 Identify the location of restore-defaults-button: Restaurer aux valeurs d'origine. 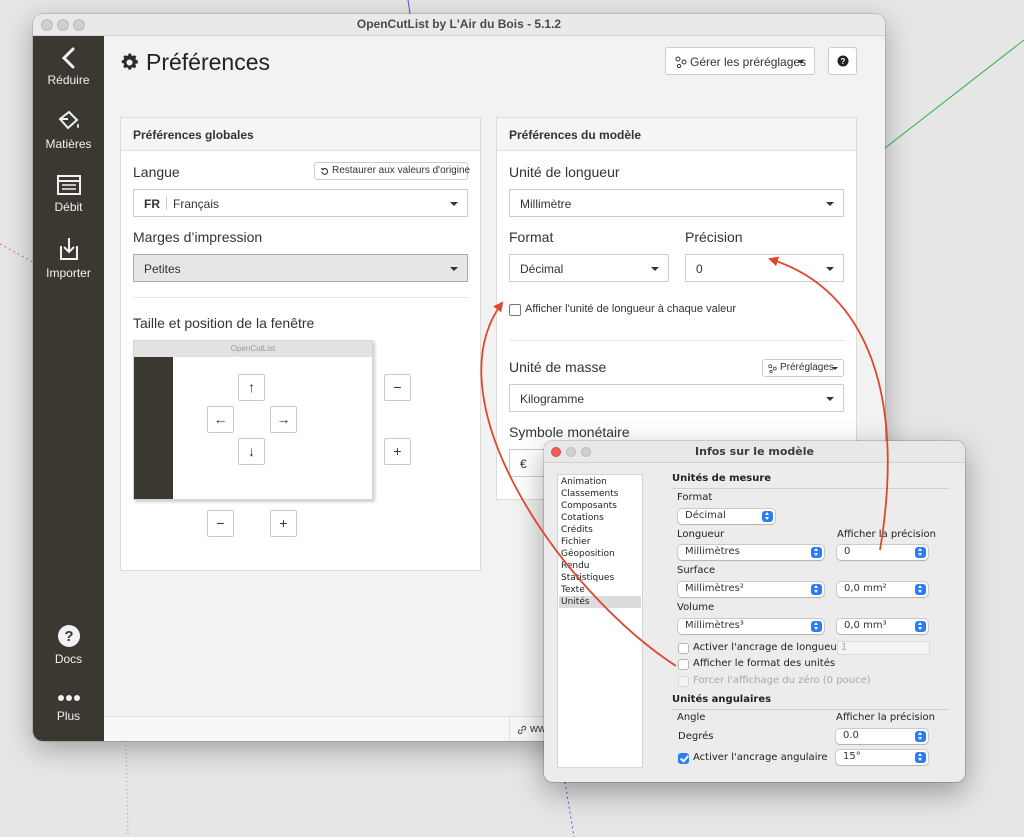
(392, 171).